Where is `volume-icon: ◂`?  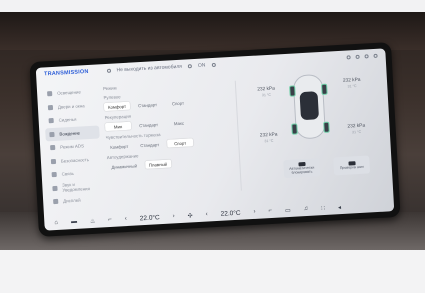
volume-icon: ◂ is located at coordinates (339, 207).